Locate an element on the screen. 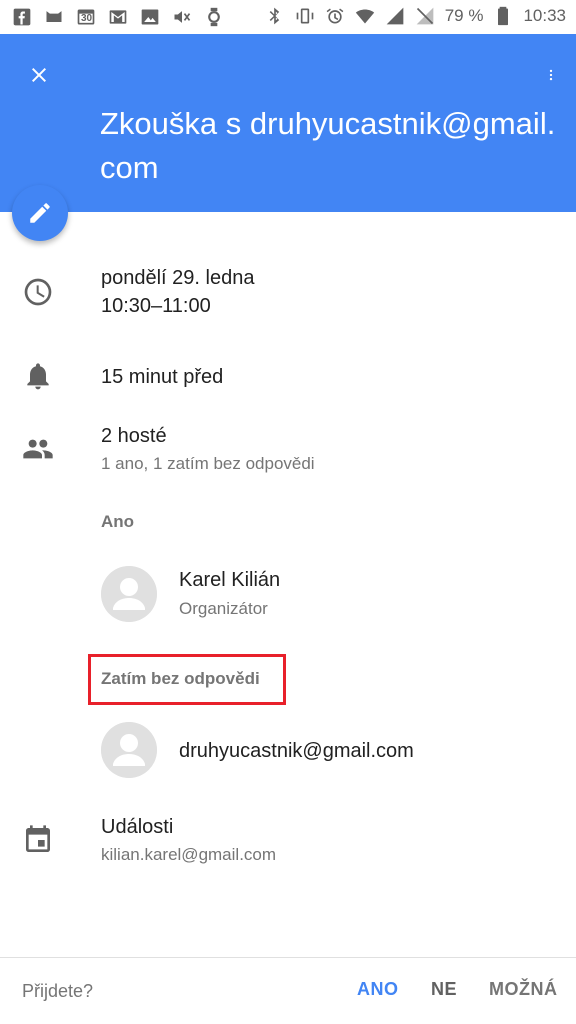 The width and height of the screenshot is (576, 1024). calendar-owner: kilian.karel@gmail.com is located at coordinates (189, 854).